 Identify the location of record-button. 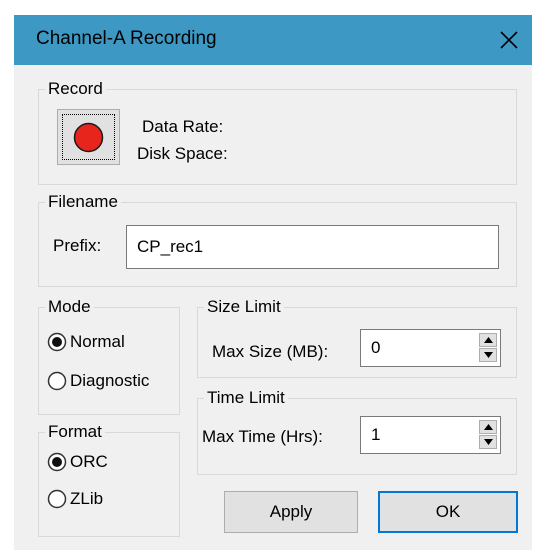
(88, 137).